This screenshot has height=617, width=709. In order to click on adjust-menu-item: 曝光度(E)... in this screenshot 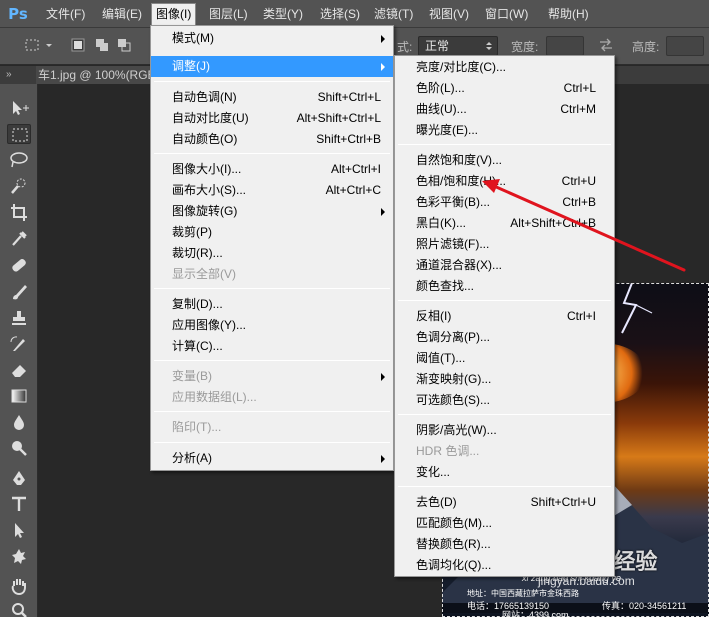, I will do `click(504, 130)`.